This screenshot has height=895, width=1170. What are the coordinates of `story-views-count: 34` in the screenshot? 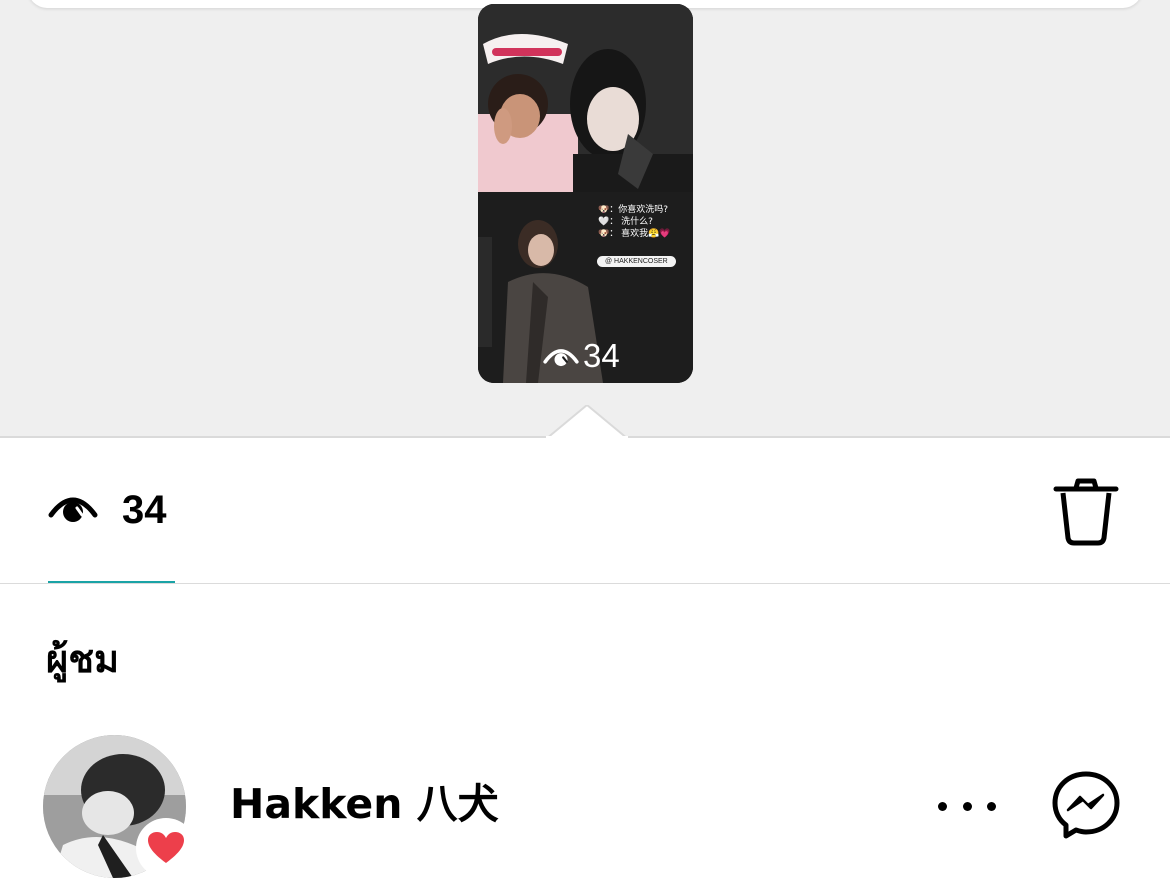 It's located at (601, 355).